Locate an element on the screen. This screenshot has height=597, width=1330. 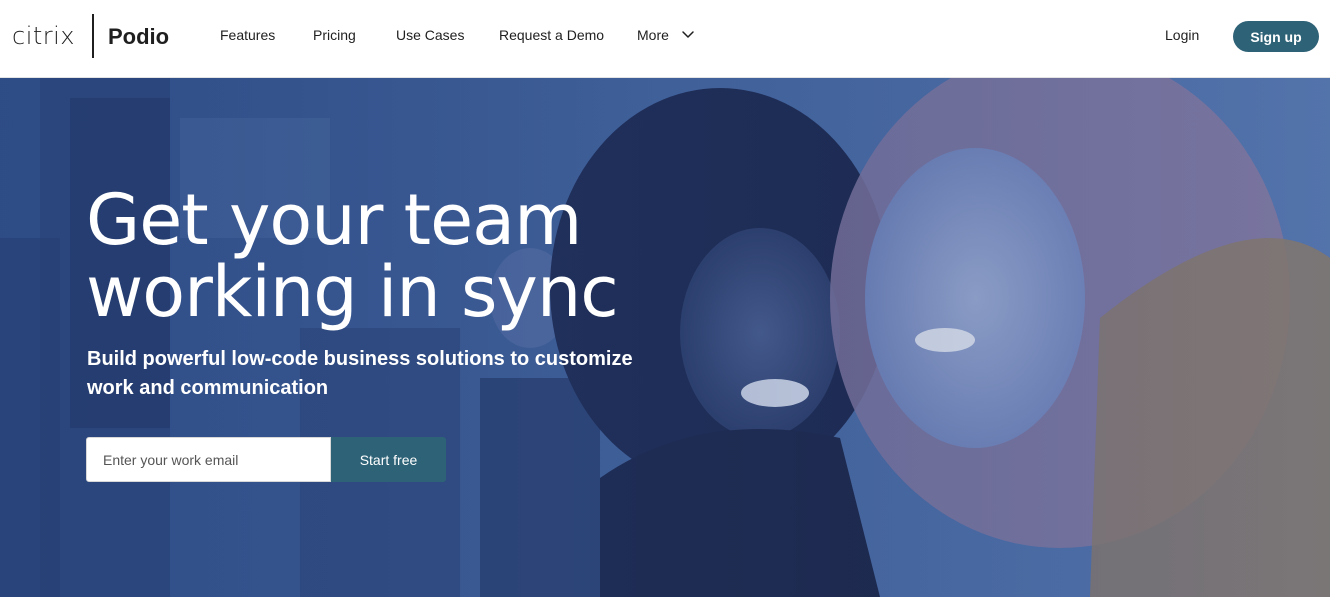
hero-headline-line-2: working in sync is located at coordinates (352, 292).